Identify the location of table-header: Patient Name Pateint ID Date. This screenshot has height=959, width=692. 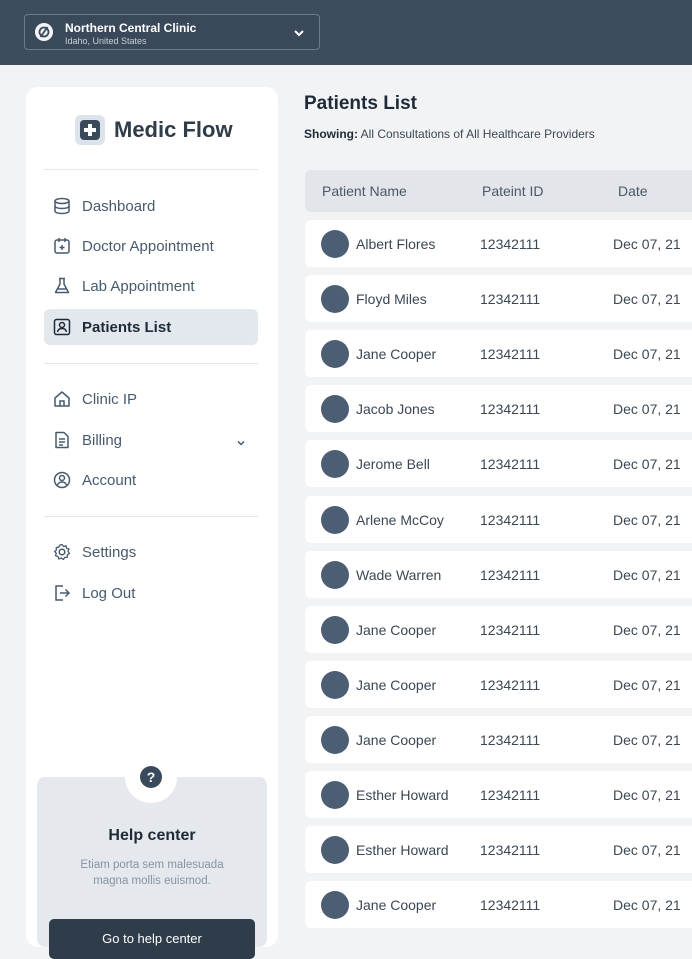
(498, 191).